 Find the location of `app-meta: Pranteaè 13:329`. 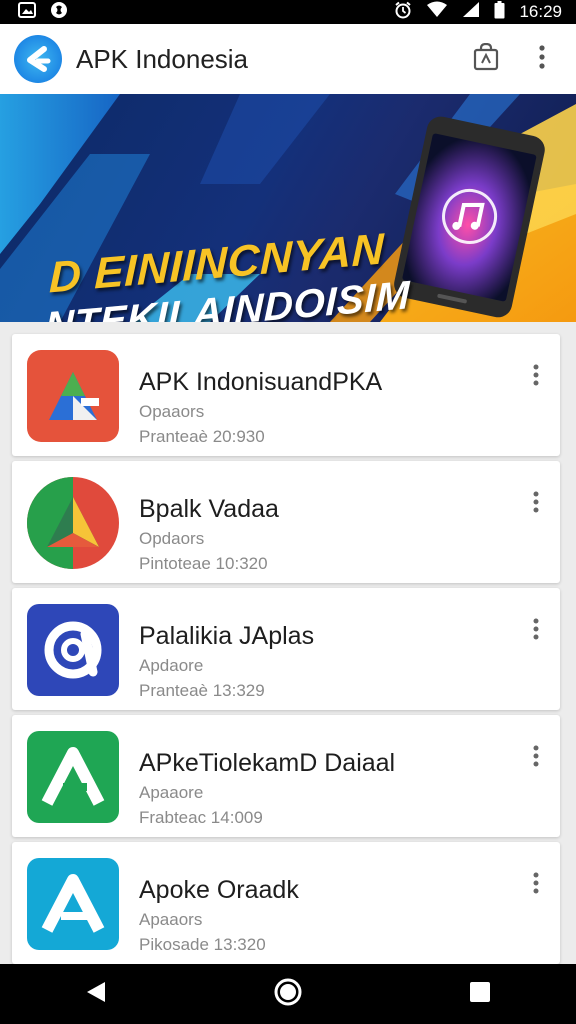

app-meta: Pranteaè 13:329 is located at coordinates (202, 690).